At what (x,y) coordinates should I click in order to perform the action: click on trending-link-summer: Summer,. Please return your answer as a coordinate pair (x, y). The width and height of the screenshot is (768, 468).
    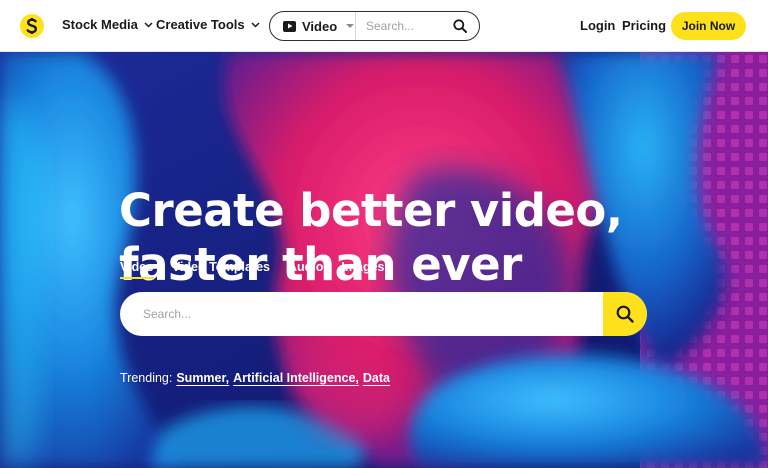
    Looking at the image, I should click on (202, 378).